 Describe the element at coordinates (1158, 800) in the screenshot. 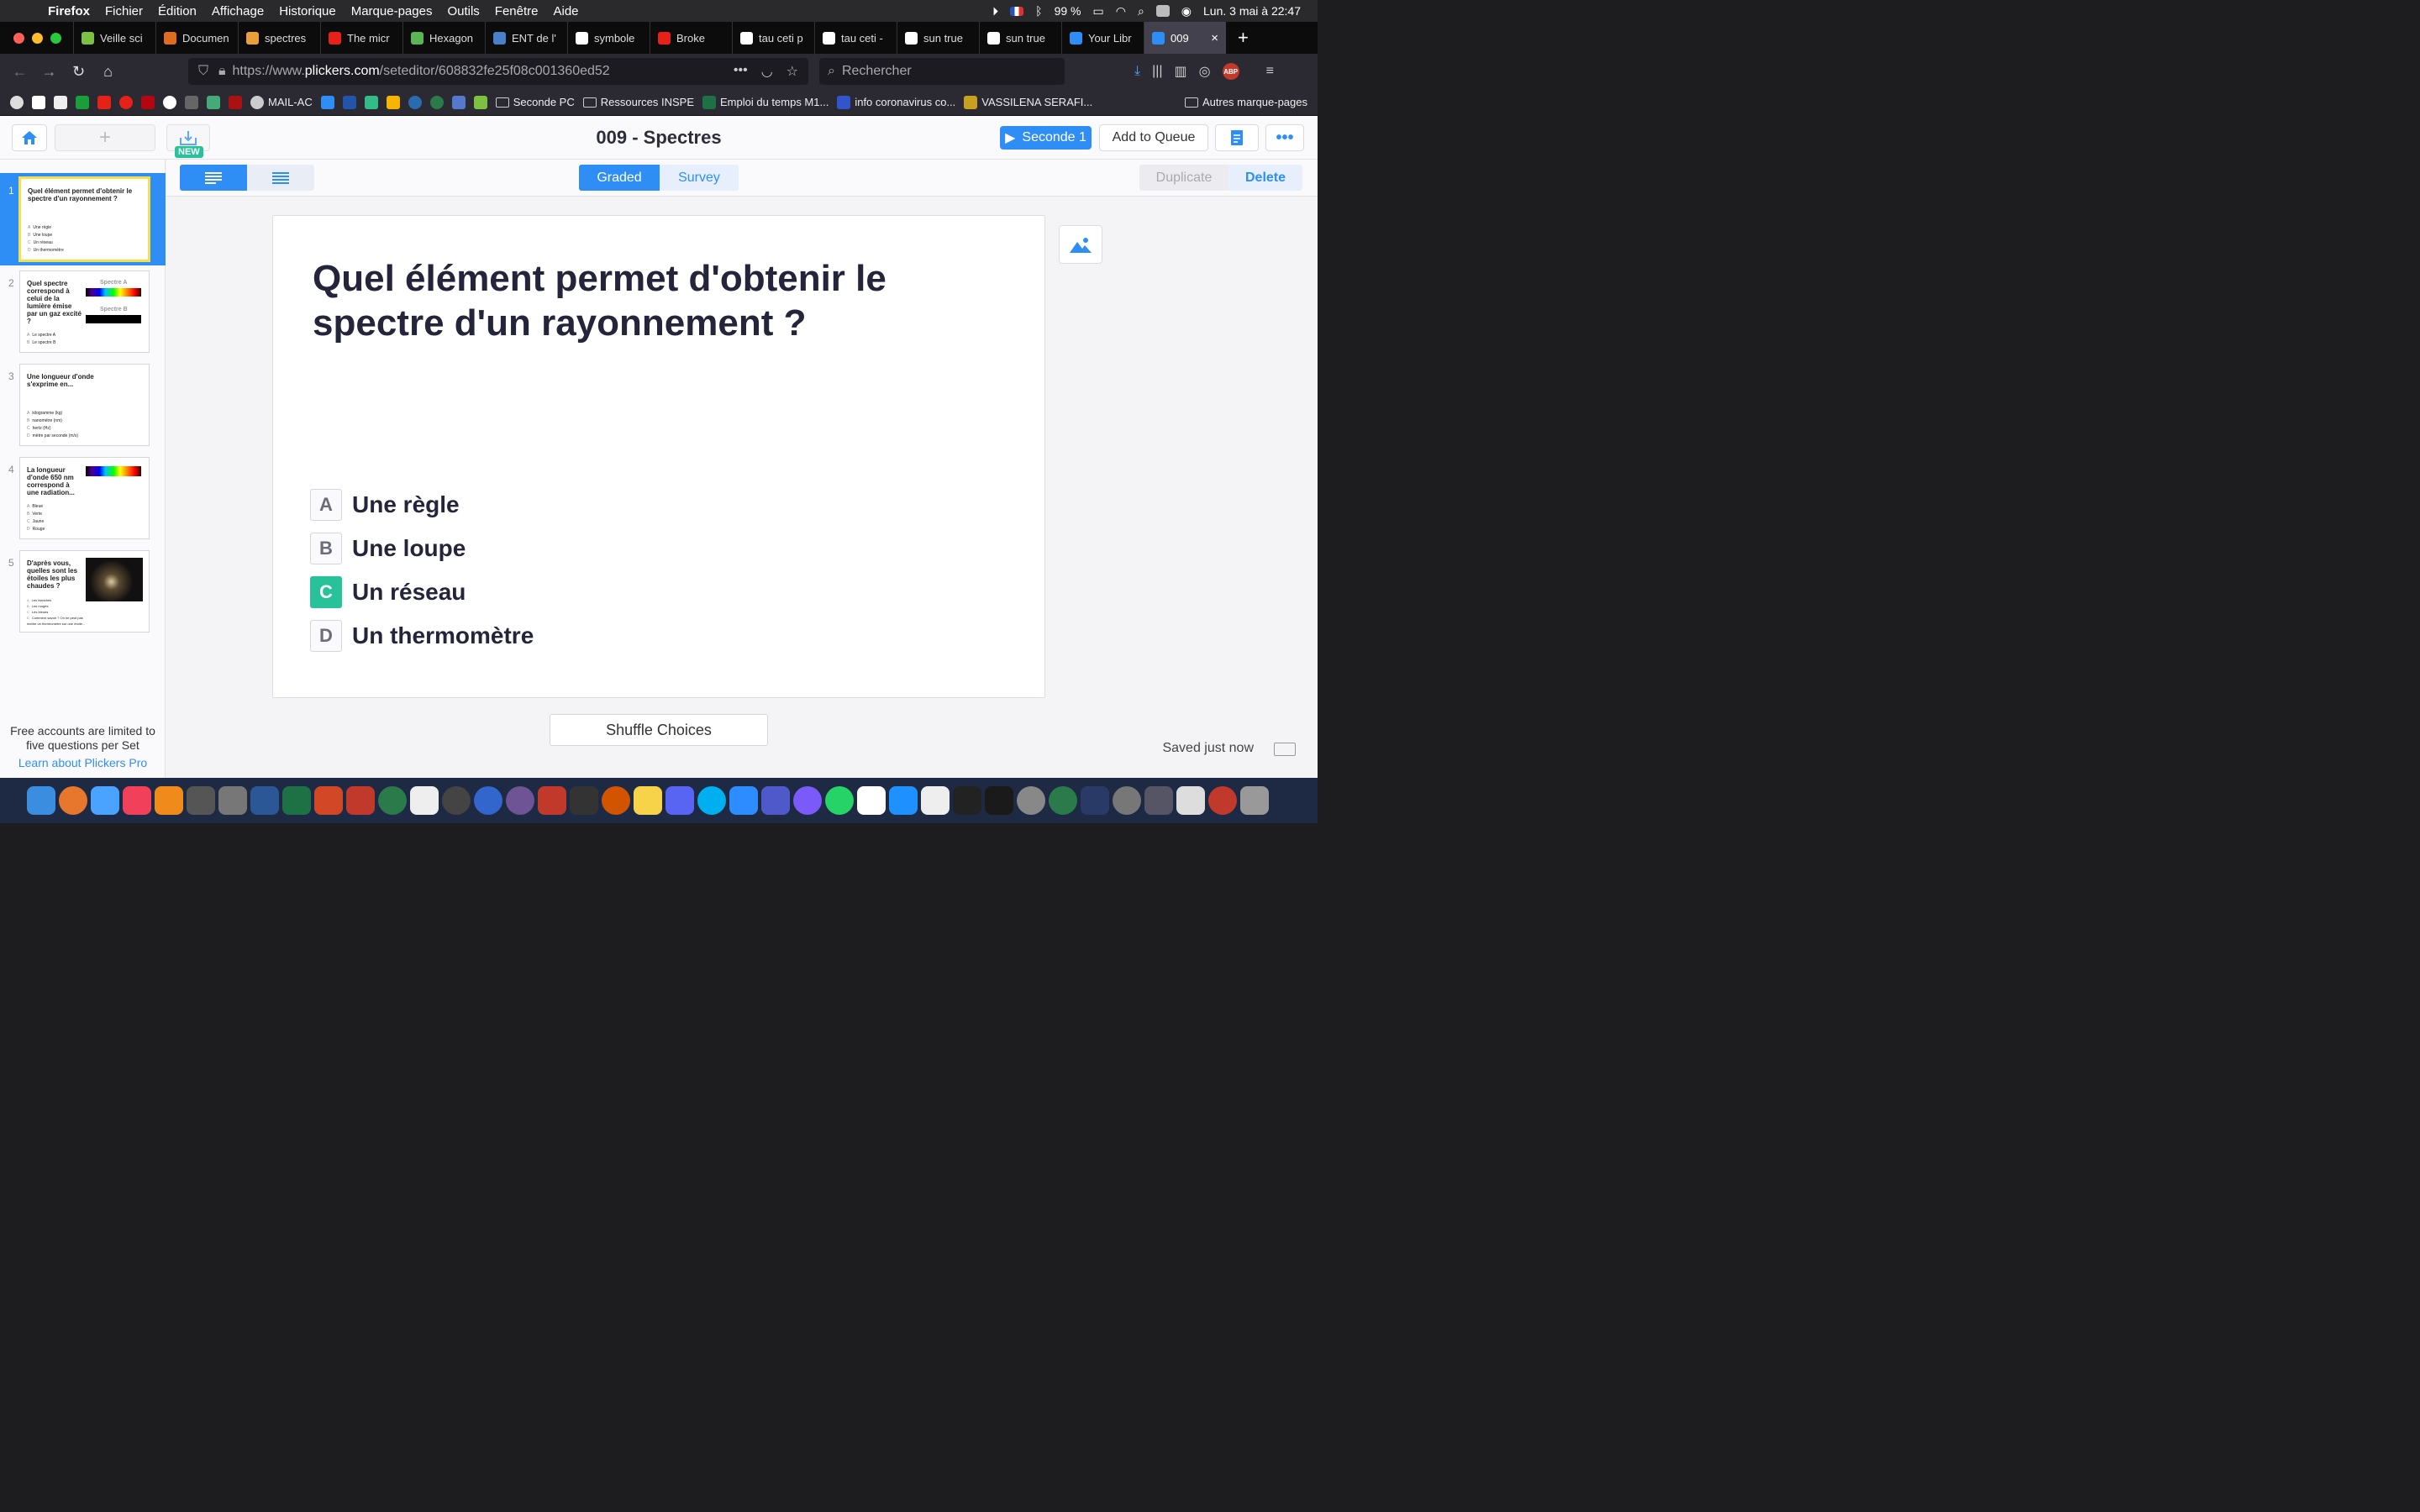

I see `screenshot-icon` at that location.